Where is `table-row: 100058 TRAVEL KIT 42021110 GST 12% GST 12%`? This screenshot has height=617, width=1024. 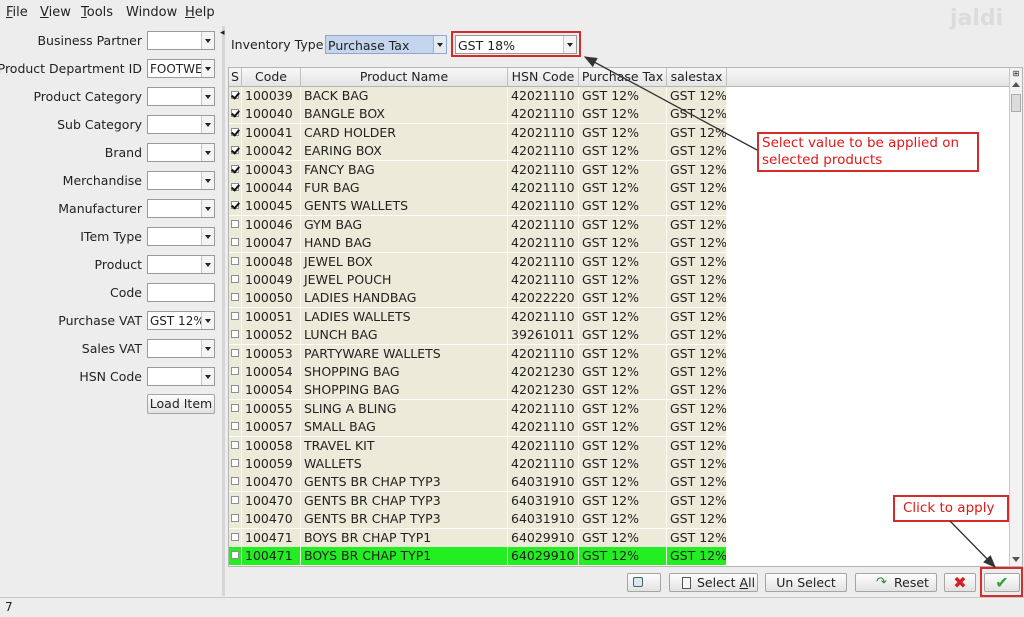 table-row: 100058 TRAVEL KIT 42021110 GST 12% GST 12% is located at coordinates (478, 445).